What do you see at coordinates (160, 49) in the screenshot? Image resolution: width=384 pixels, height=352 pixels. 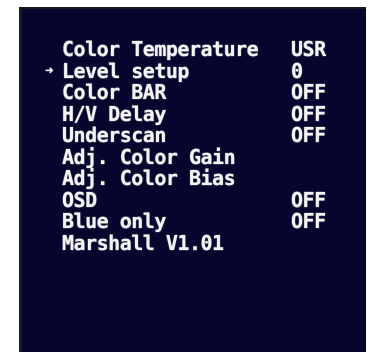 I see `menu-item-label: Color Temperature` at bounding box center [160, 49].